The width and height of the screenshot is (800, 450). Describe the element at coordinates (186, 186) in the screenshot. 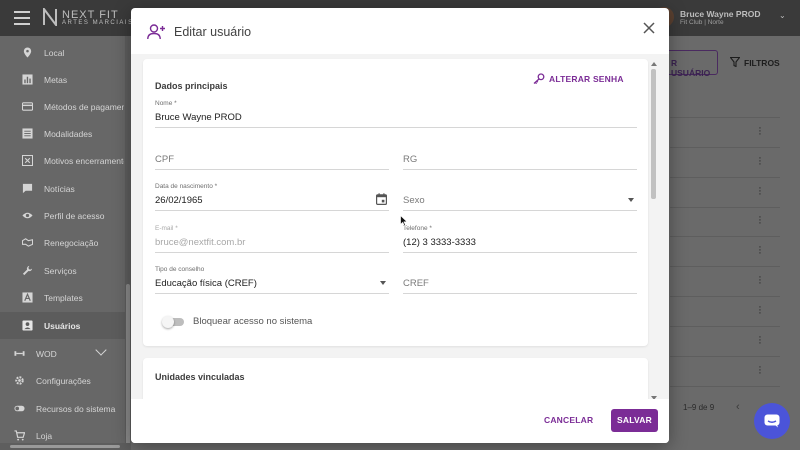

I see `birth-date-label: Data de nascimento *` at that location.